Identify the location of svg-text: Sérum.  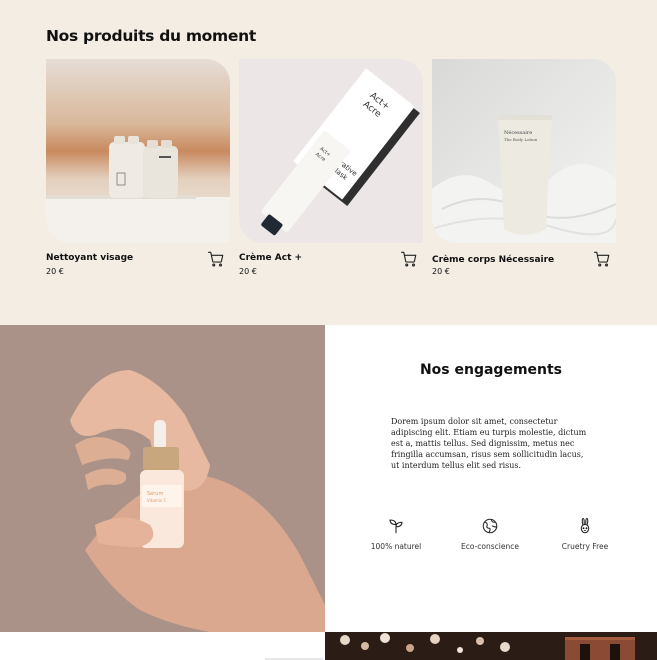
(155, 493).